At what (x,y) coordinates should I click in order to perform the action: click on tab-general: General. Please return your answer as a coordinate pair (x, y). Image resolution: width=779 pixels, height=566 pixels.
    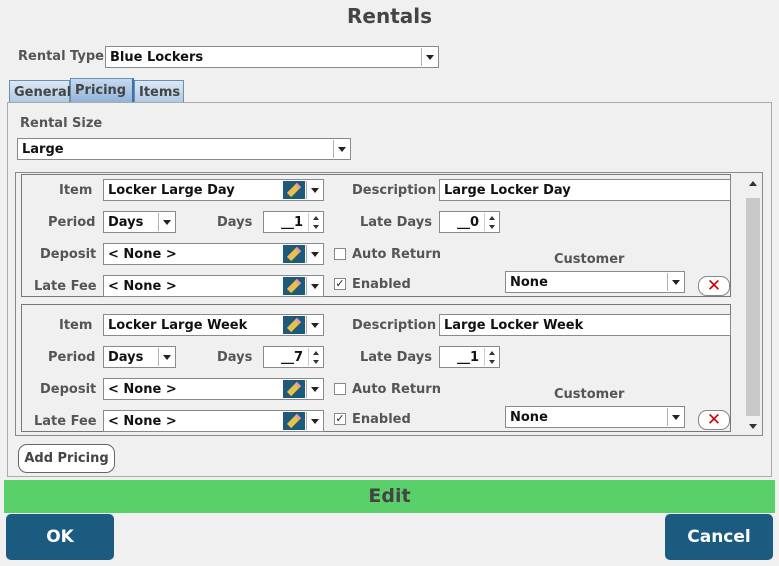
    Looking at the image, I should click on (40, 91).